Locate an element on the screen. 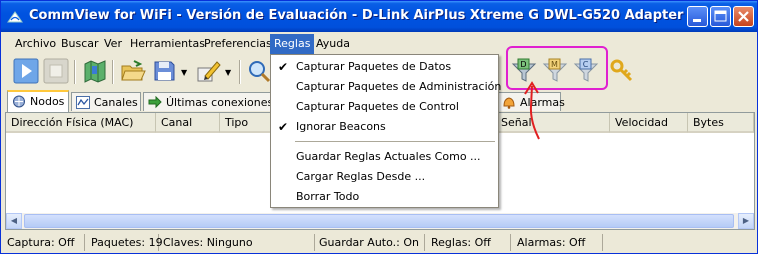 The image size is (758, 254). menu-preferencias: Preferencias is located at coordinates (238, 44).